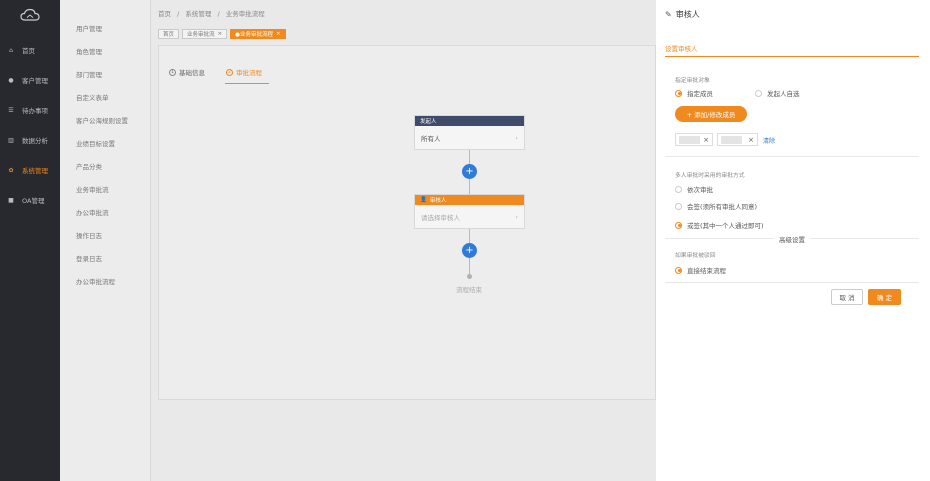  What do you see at coordinates (95, 281) in the screenshot?
I see `submenu-item: 办公审批流程` at bounding box center [95, 281].